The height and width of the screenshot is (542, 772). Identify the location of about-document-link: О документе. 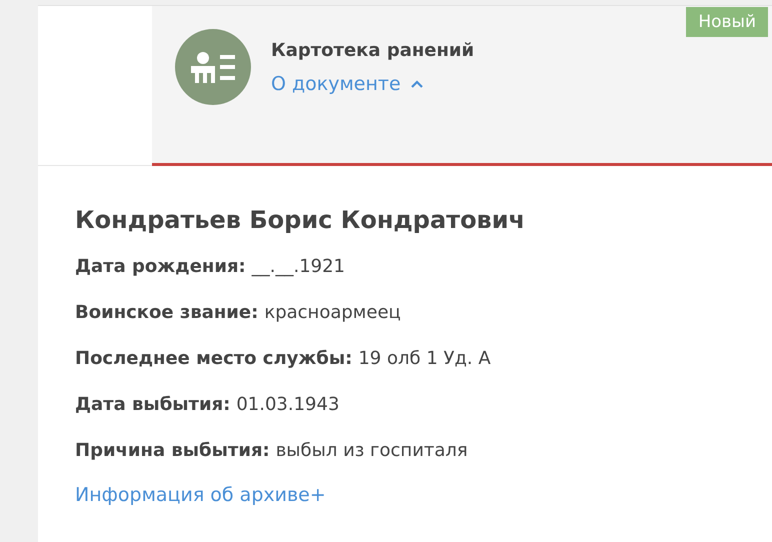
(372, 84).